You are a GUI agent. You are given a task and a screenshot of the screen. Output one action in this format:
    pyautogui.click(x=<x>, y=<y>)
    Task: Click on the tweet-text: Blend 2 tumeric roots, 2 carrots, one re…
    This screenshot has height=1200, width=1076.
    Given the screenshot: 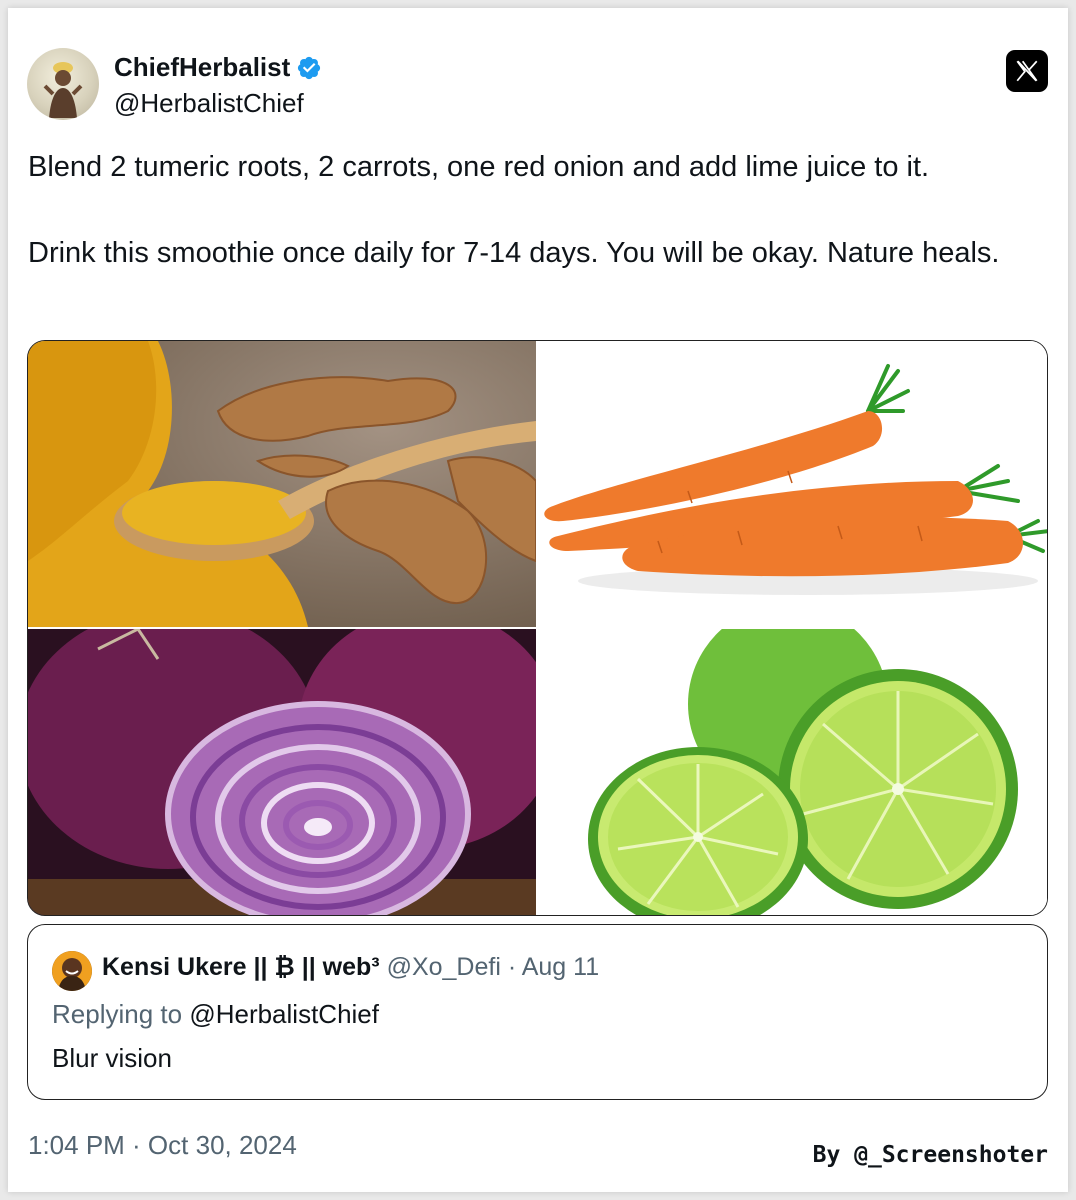 What is the action you would take?
    pyautogui.click(x=533, y=210)
    